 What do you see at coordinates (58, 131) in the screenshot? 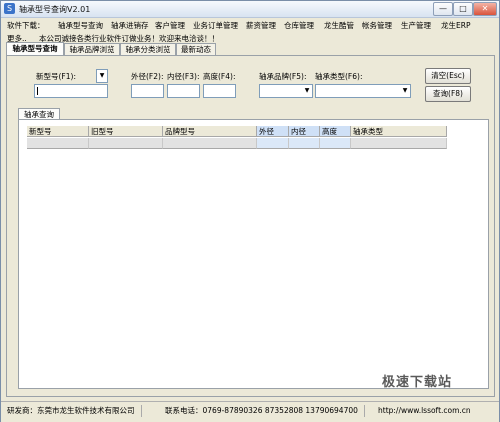
I see `column-header-new-model: 新型号` at bounding box center [58, 131].